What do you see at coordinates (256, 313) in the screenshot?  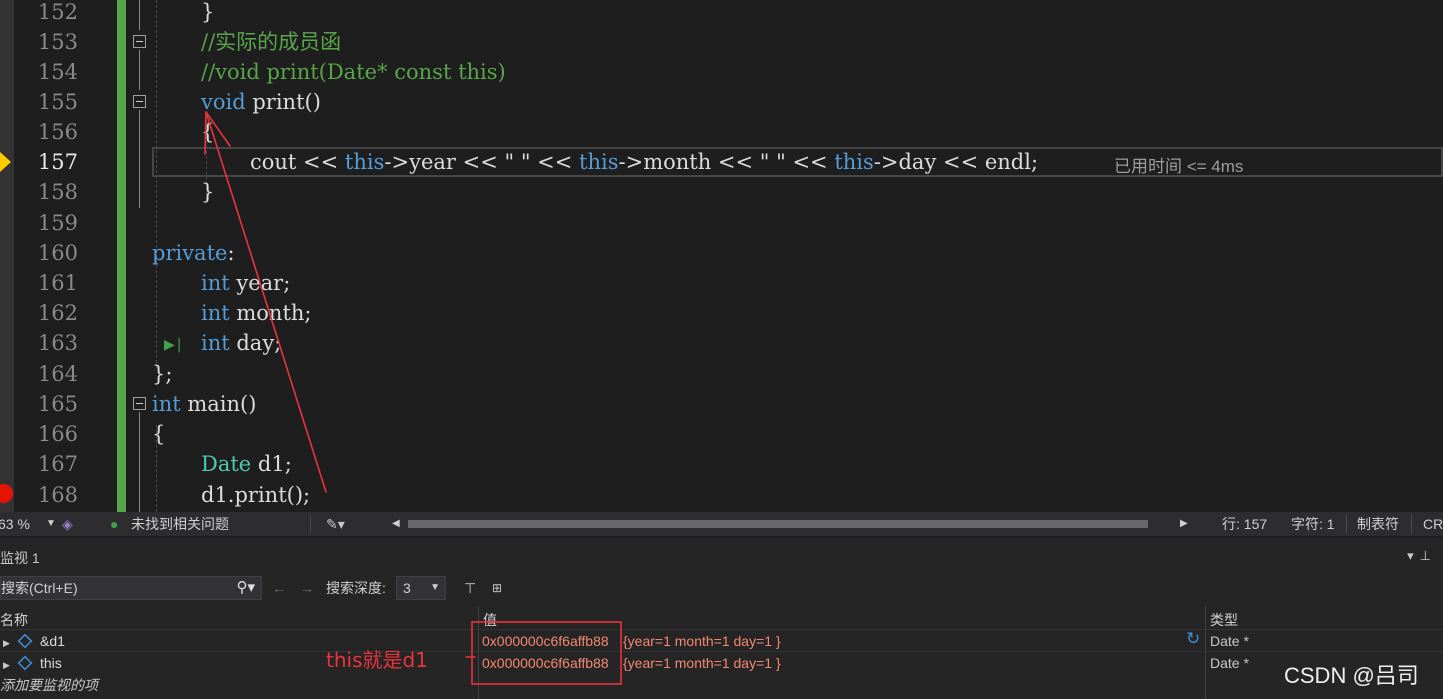 I see `code-line: int month;` at bounding box center [256, 313].